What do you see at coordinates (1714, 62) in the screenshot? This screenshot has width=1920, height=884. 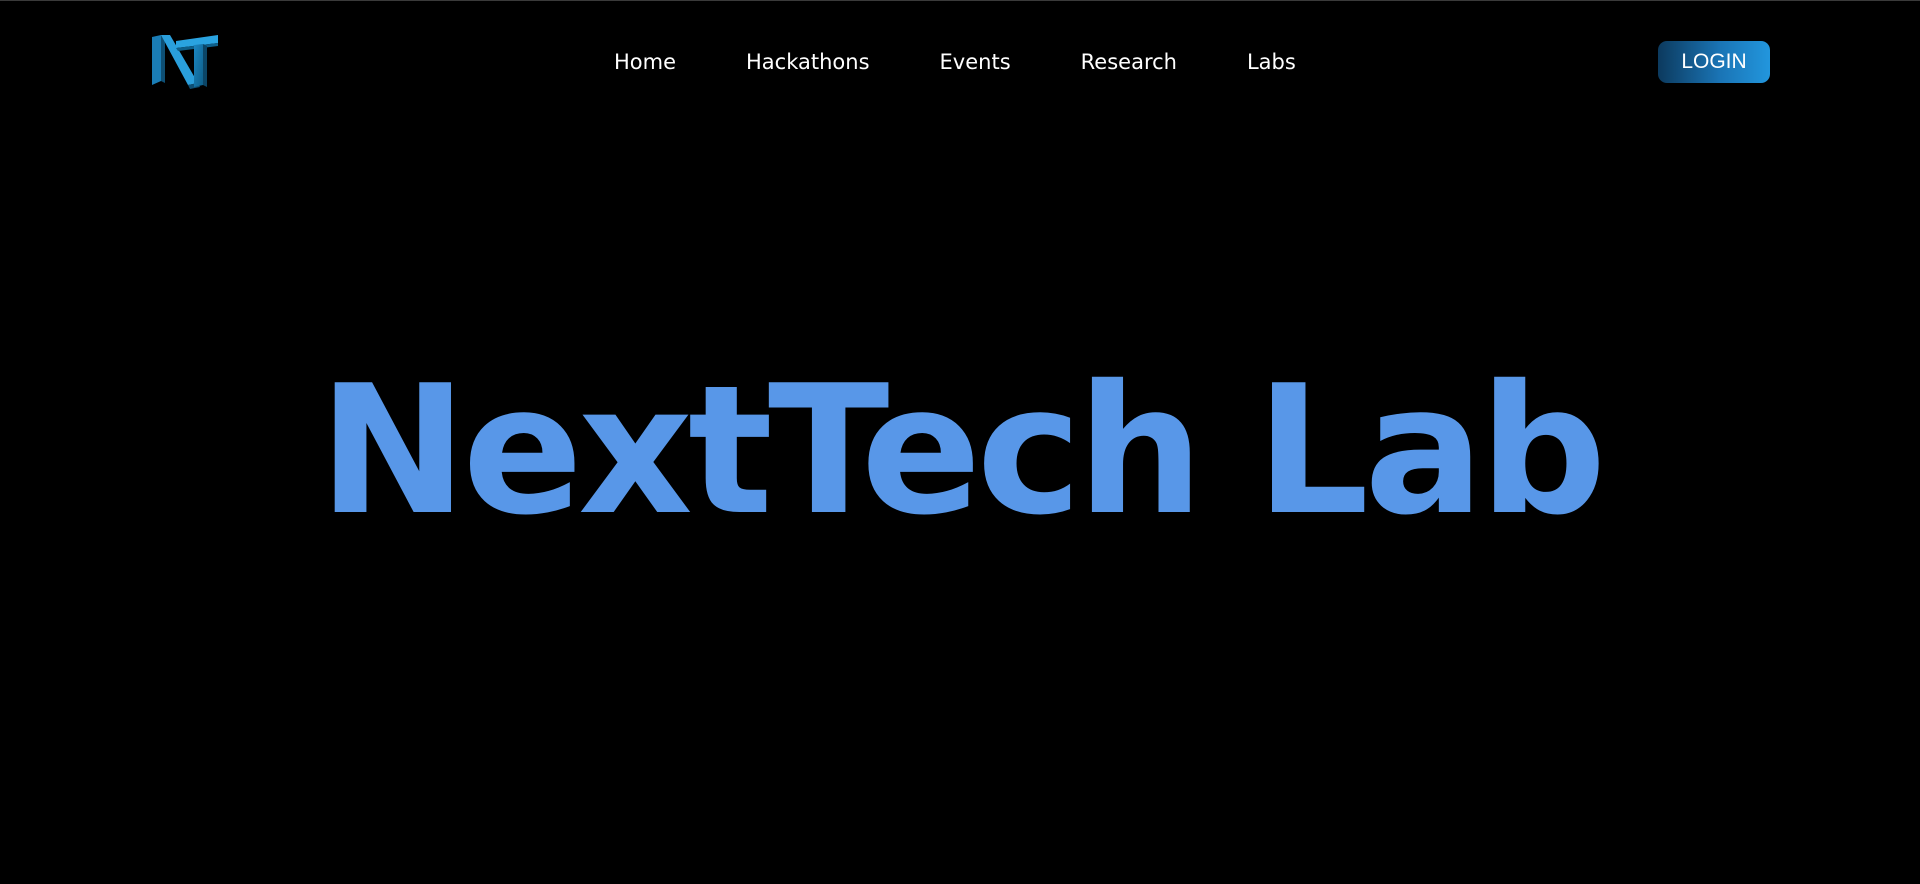 I see `login-button: LOGIN` at bounding box center [1714, 62].